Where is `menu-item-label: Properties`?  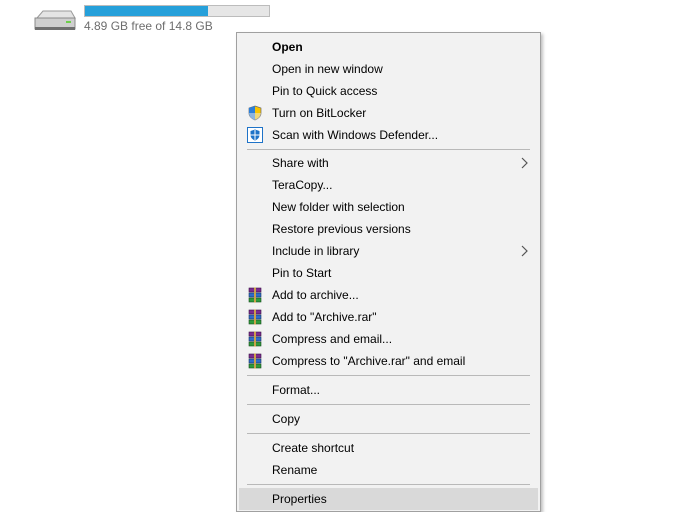
menu-item-label: Properties is located at coordinates (299, 499).